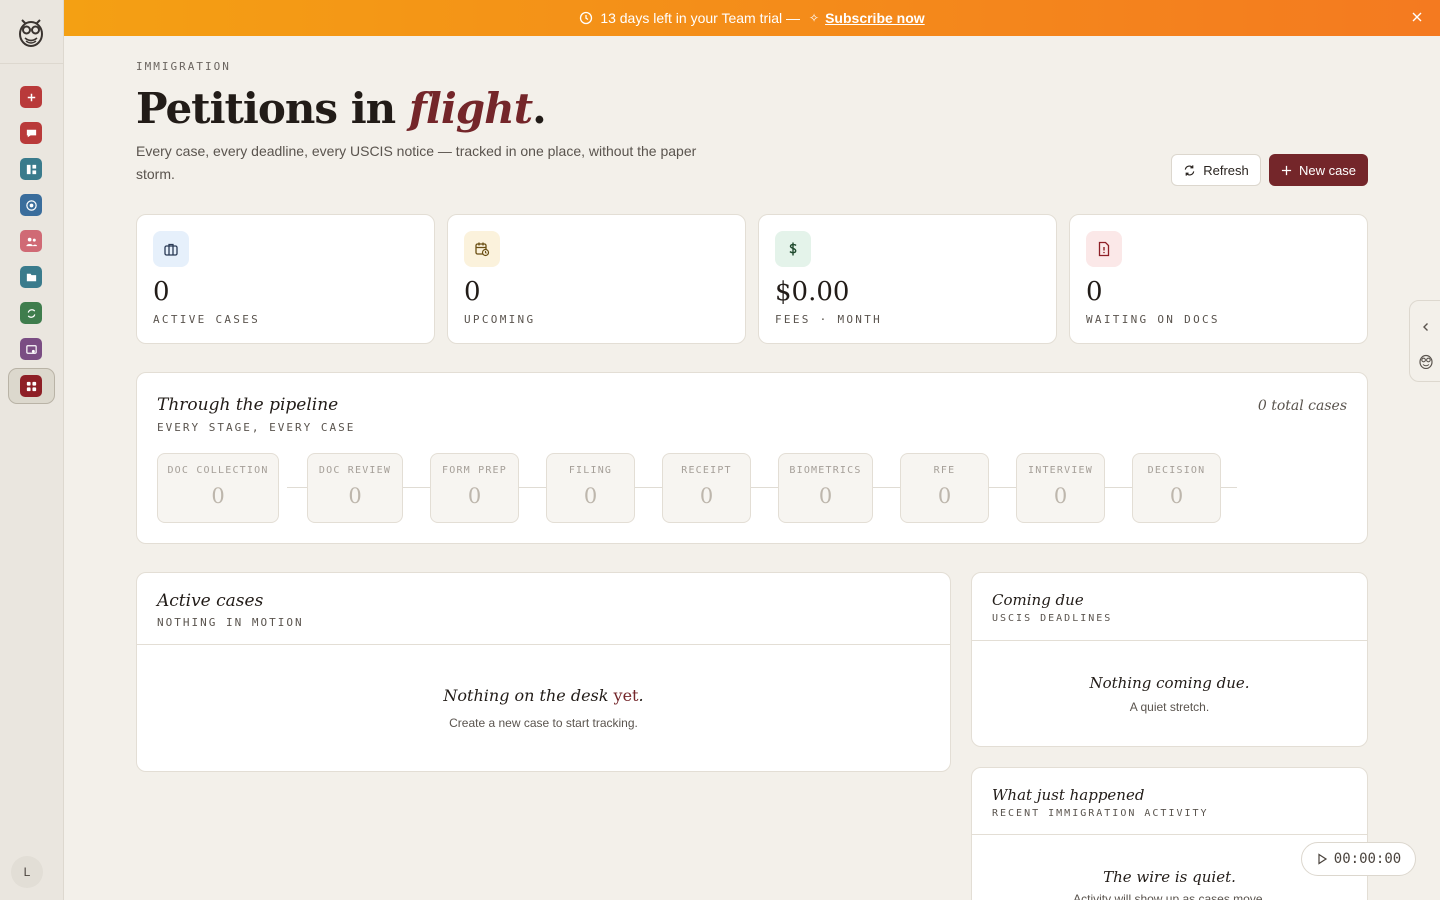 This screenshot has height=900, width=1440. I want to click on sparkle-icon: ✧, so click(814, 18).